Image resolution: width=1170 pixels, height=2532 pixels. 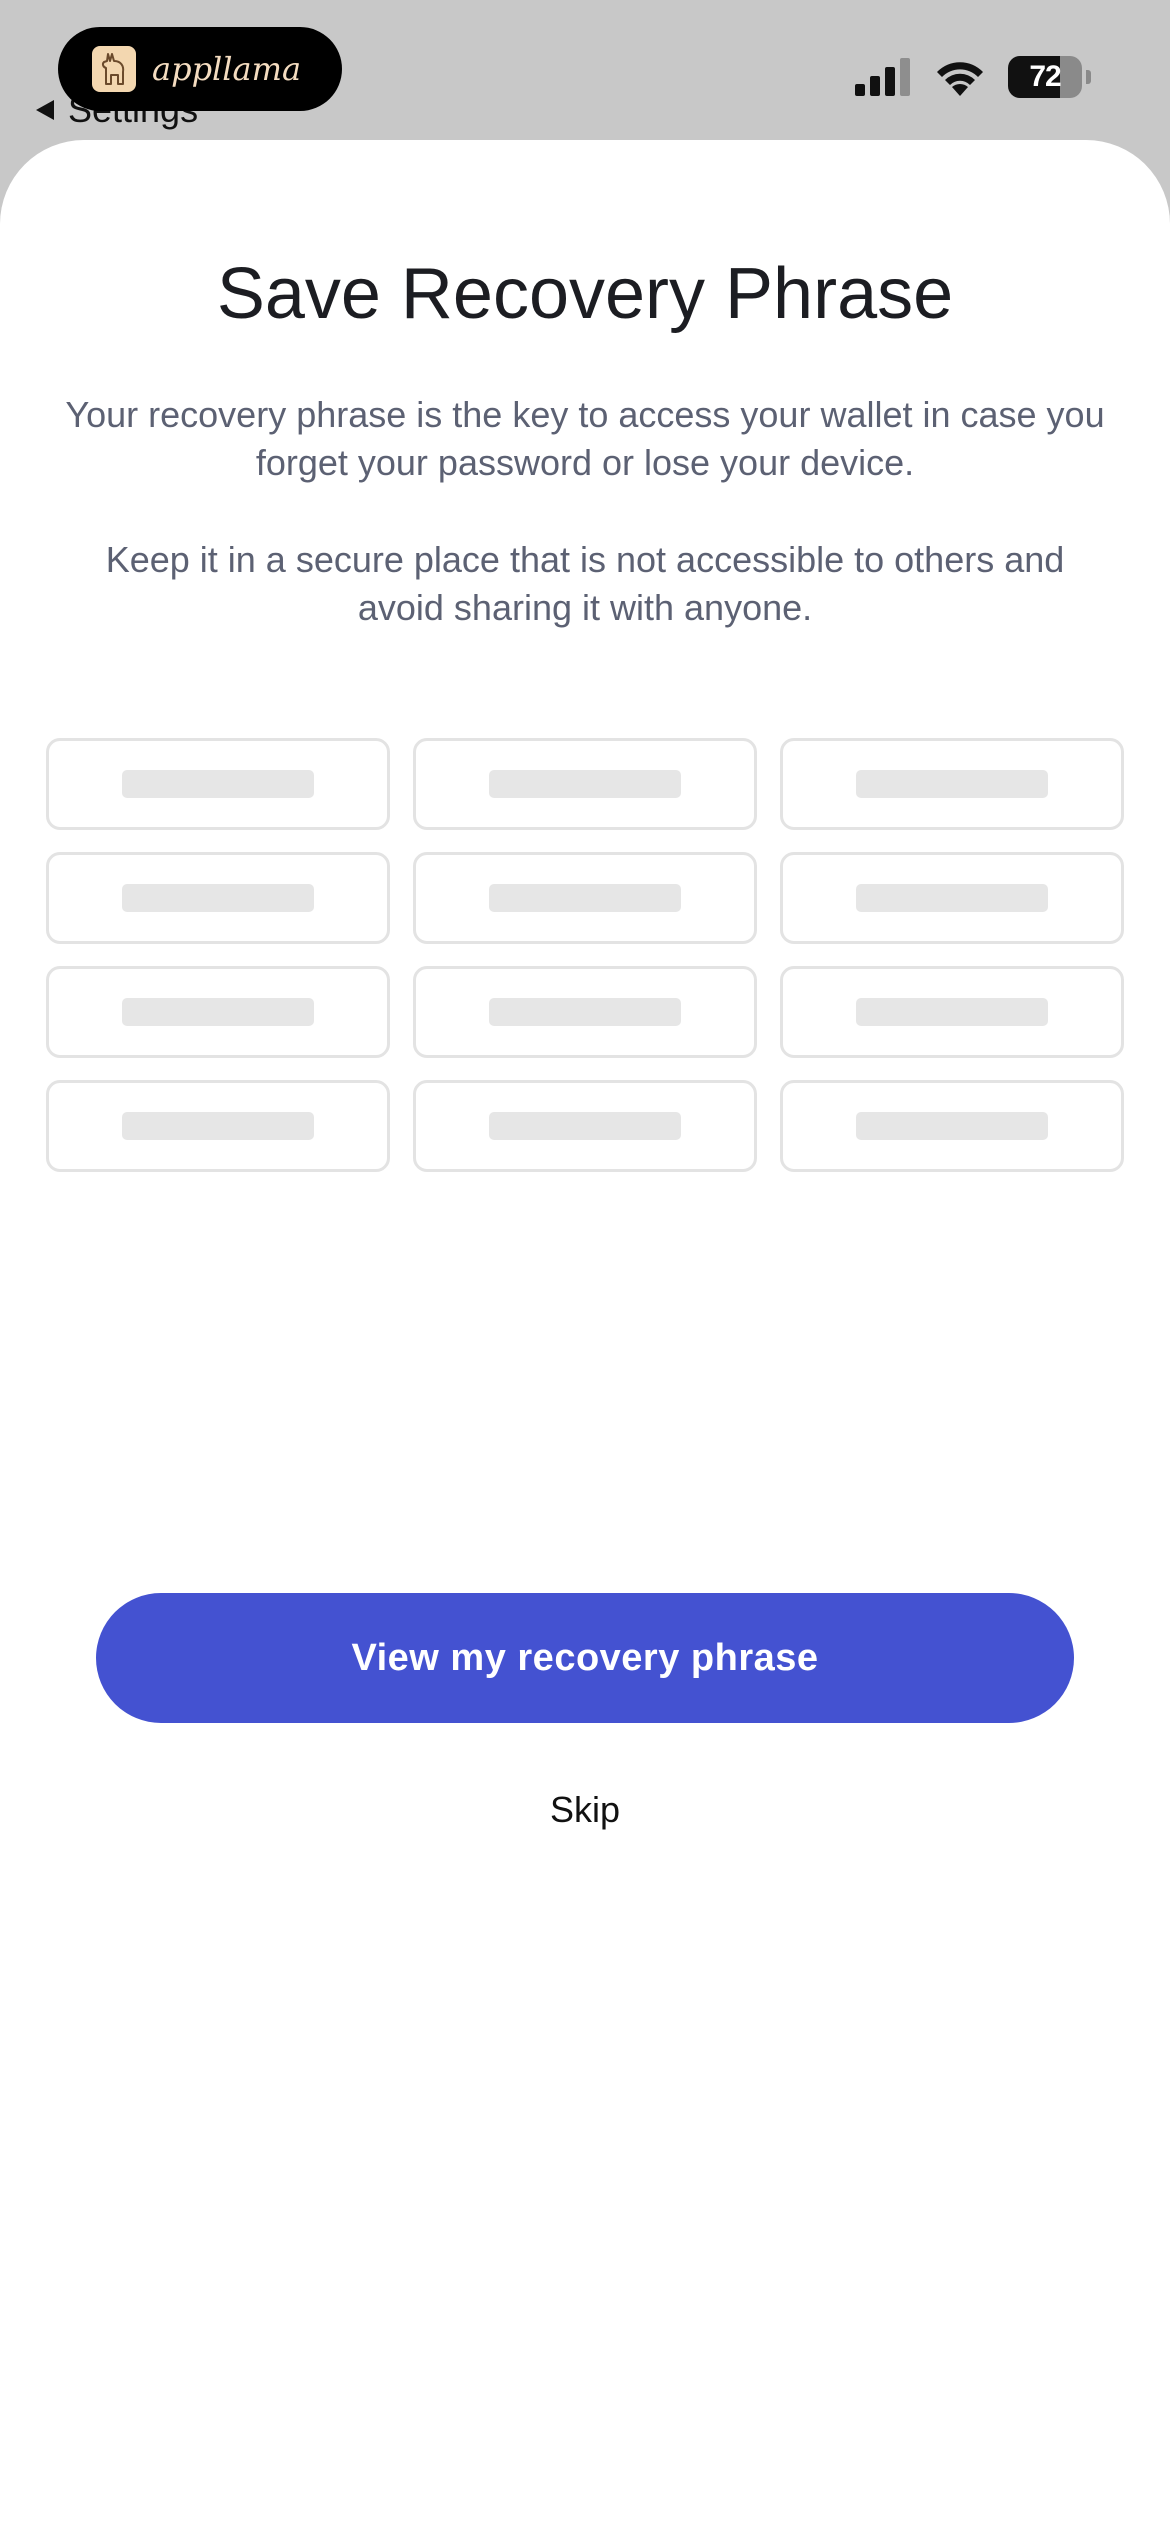 I want to click on llama-logo-icon, so click(x=114, y=69).